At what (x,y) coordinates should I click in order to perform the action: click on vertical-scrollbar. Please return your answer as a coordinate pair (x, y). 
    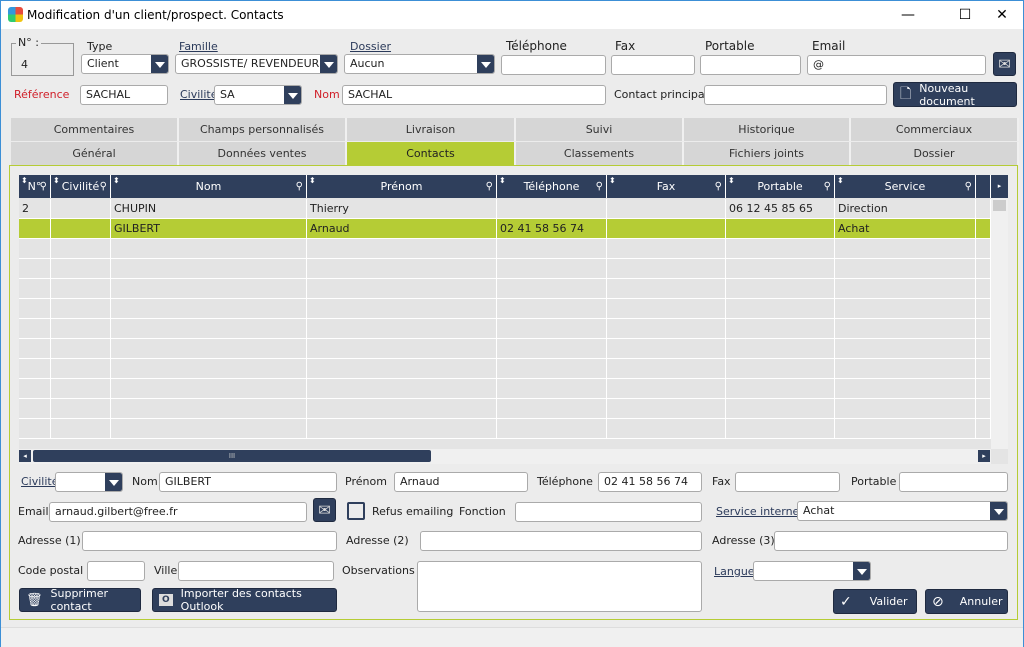
    Looking at the image, I should click on (999, 323).